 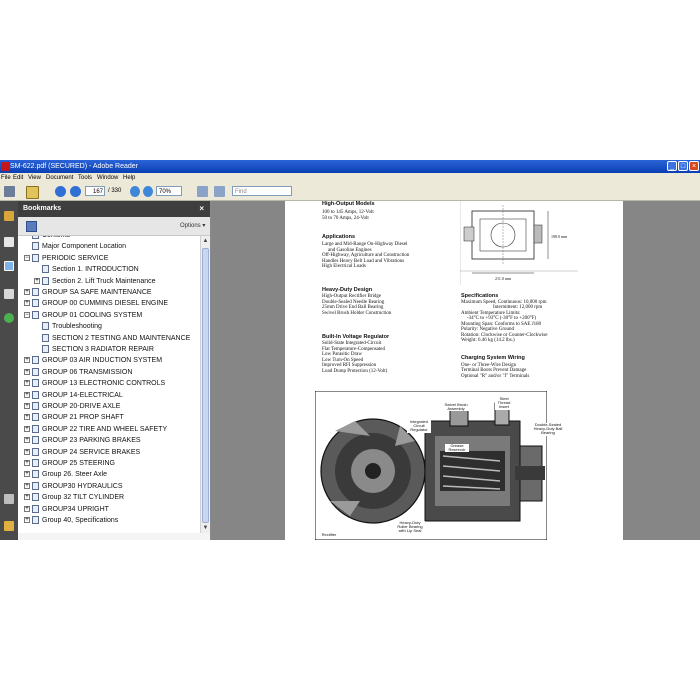 I want to click on bookmark-item: Troubleshooting, so click(x=109, y=326).